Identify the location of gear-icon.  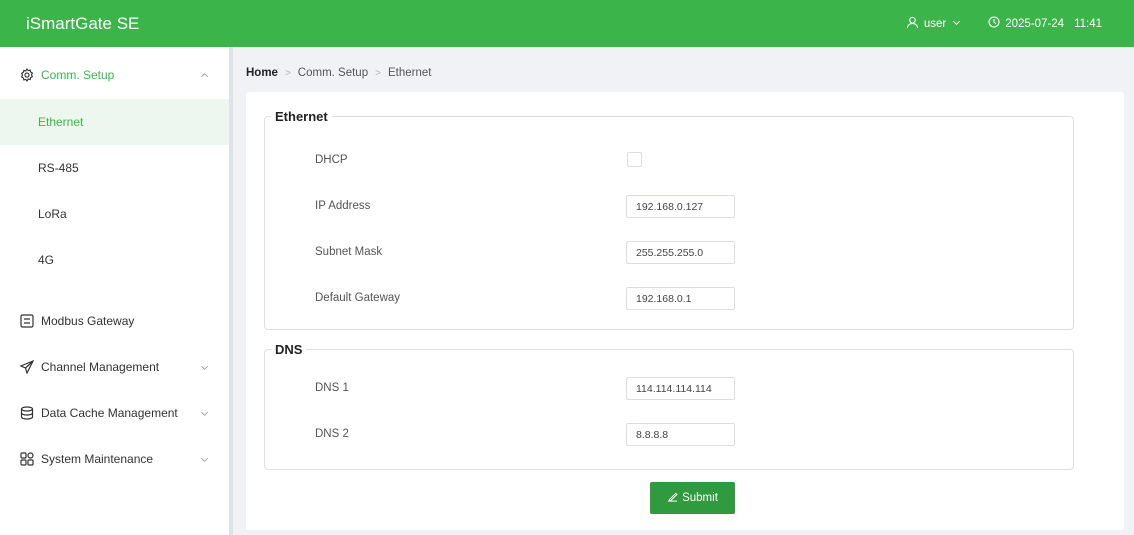
(27, 75).